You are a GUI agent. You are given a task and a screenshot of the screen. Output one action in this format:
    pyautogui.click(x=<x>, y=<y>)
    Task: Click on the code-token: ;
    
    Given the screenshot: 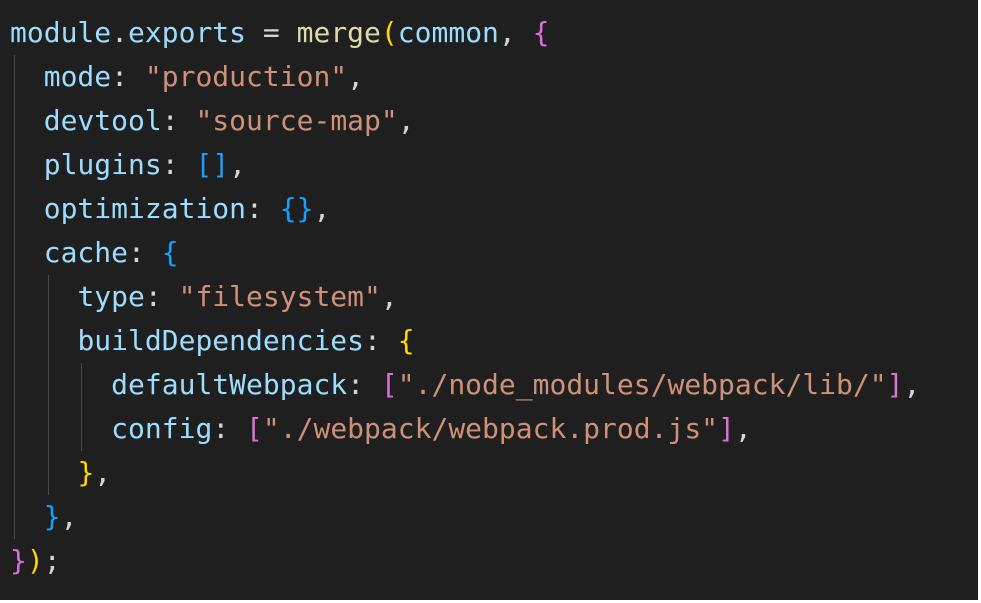 What is the action you would take?
    pyautogui.click(x=52, y=560)
    